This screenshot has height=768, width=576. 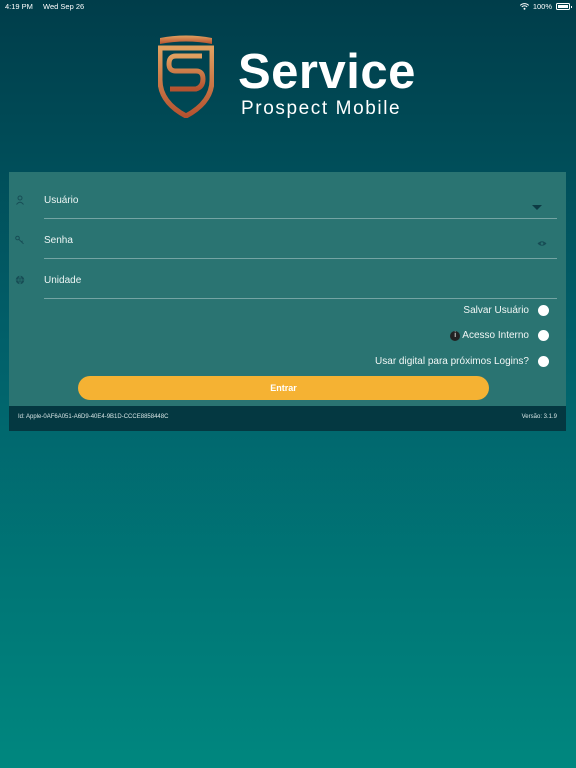 I want to click on fingerprint-option: Usar digital para próximos Logins?, so click(x=462, y=361).